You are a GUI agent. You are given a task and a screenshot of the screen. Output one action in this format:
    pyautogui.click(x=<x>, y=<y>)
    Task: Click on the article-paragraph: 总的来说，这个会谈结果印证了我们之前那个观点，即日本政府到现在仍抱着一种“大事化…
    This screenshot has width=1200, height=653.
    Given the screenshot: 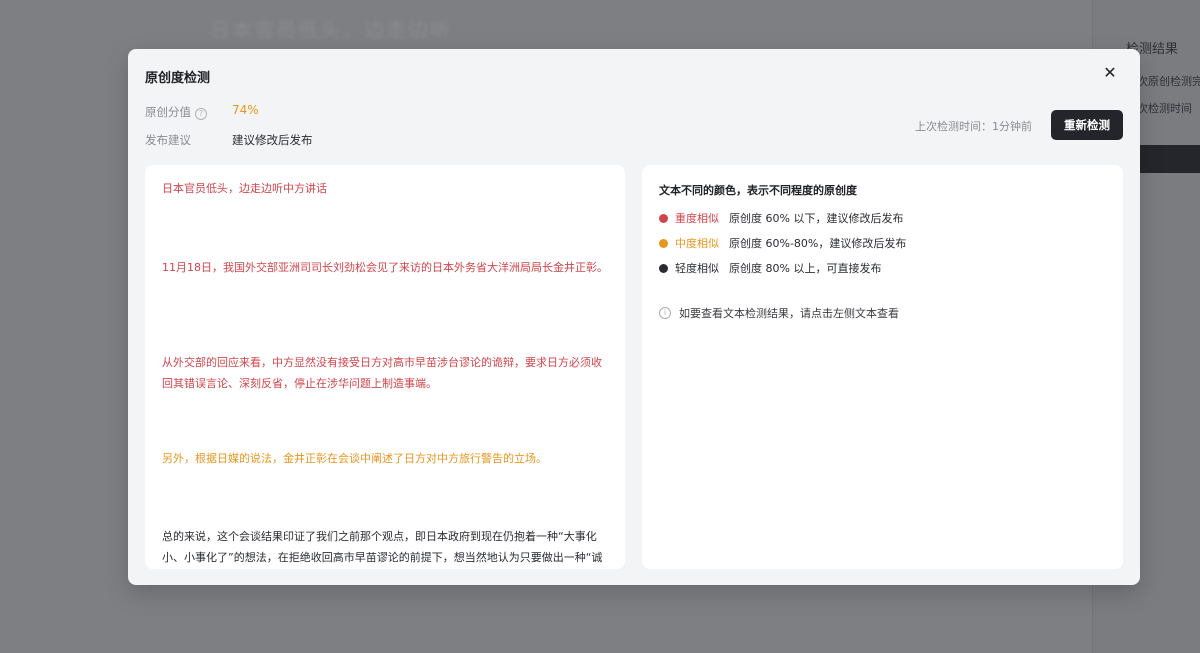 What is the action you would take?
    pyautogui.click(x=385, y=547)
    